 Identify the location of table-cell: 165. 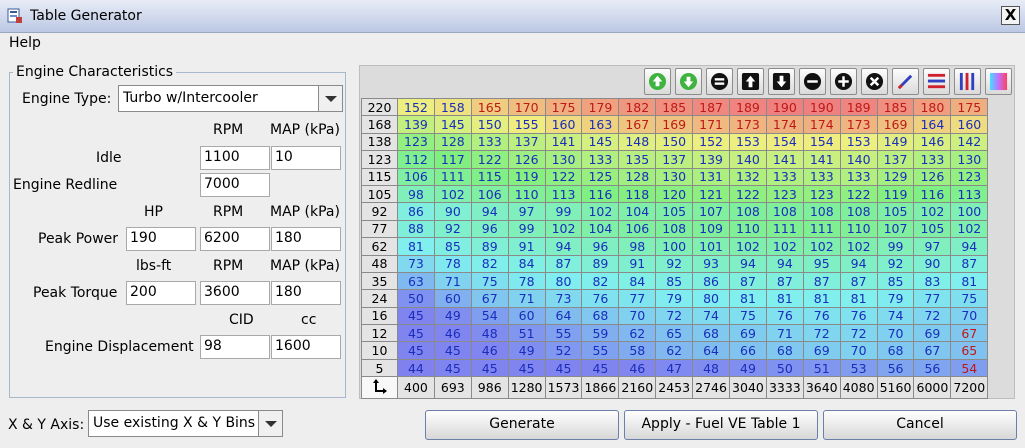
(489, 107).